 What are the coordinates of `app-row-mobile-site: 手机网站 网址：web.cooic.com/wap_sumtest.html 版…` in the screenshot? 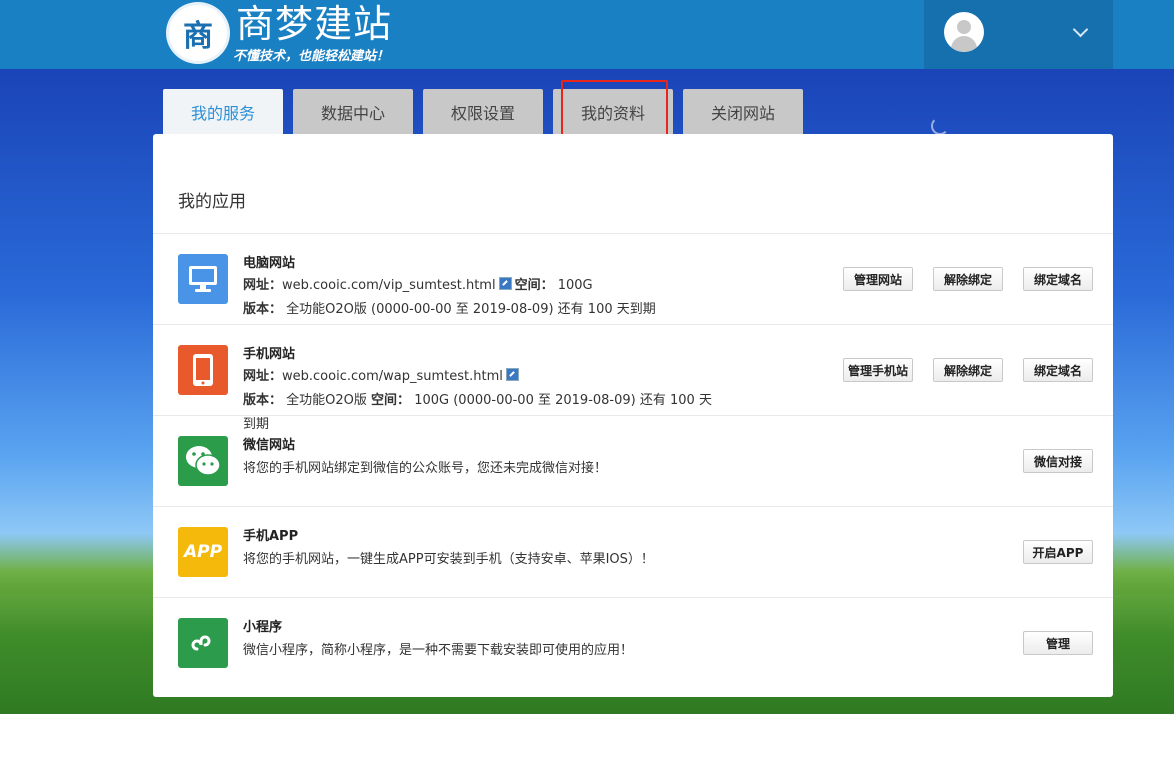 It's located at (633, 378).